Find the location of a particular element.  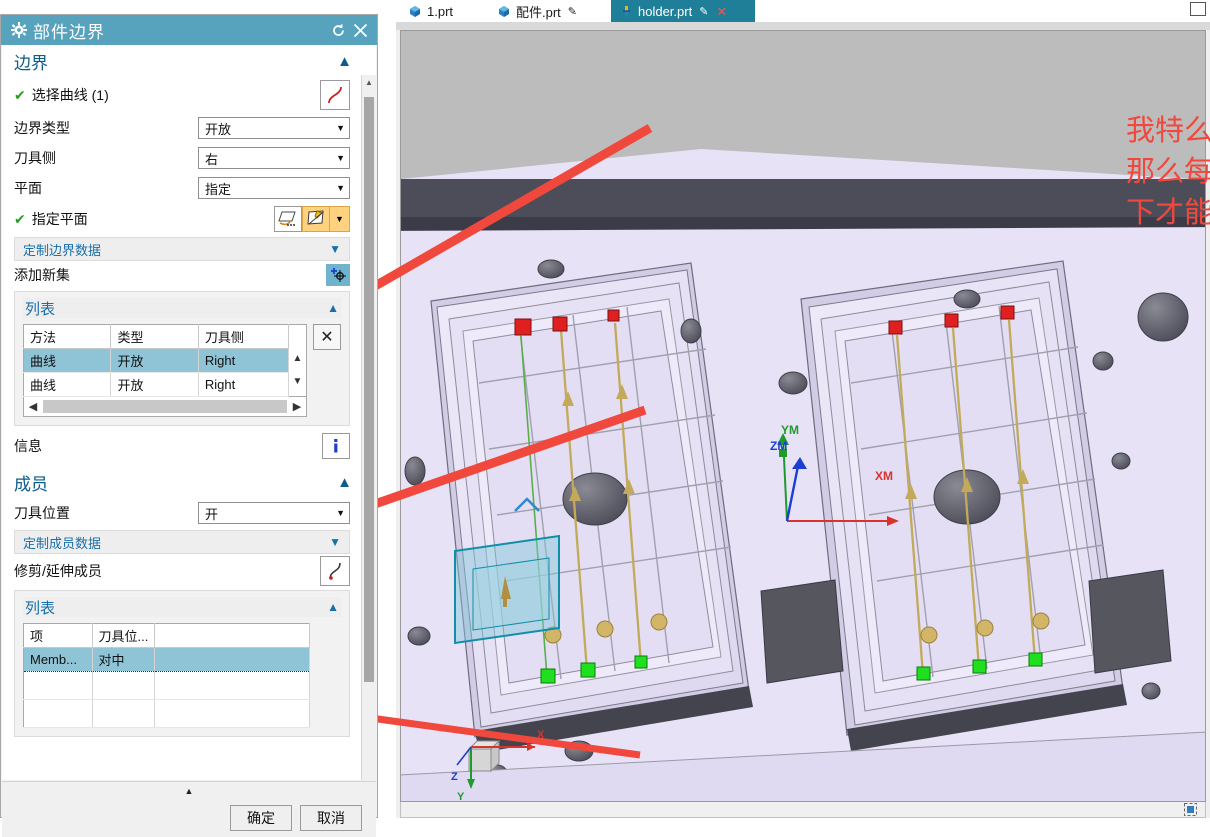

boundary-type-select: 开放 ▼ is located at coordinates (274, 128).